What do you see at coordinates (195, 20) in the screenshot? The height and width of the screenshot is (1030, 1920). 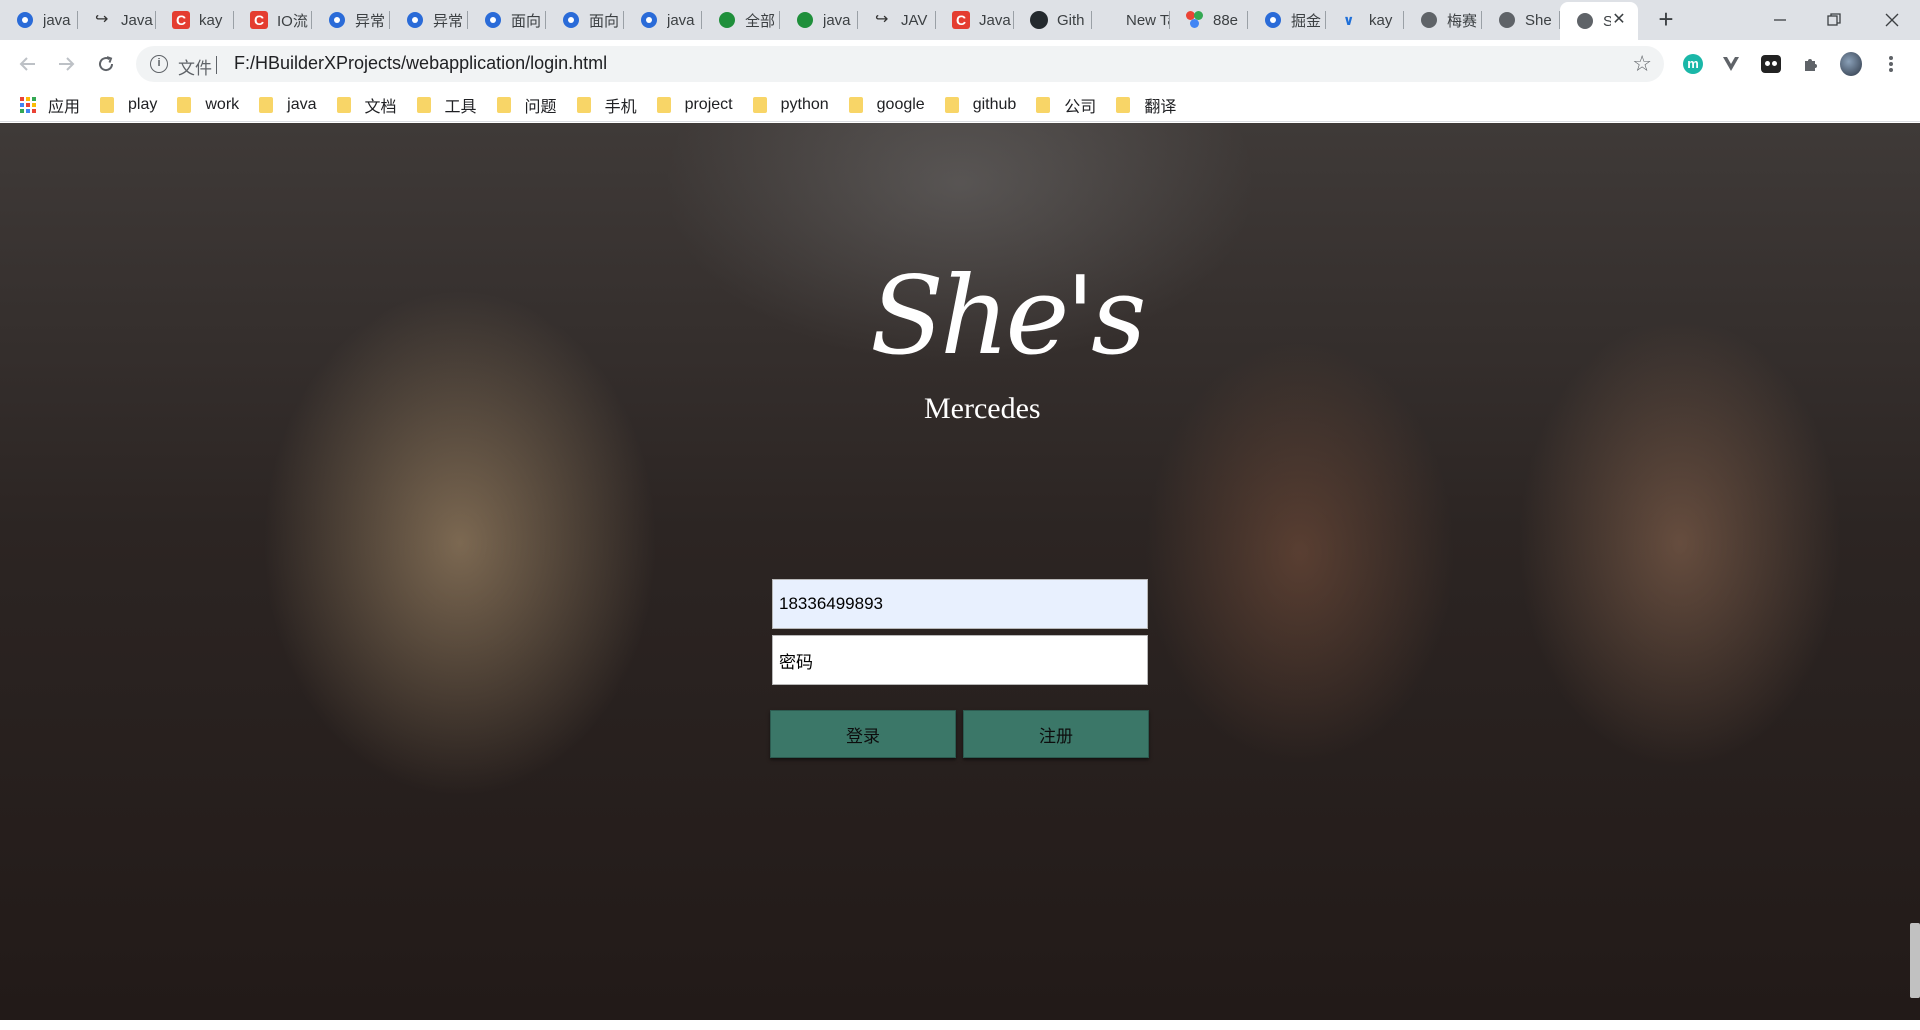 I see `tab: Ckay` at bounding box center [195, 20].